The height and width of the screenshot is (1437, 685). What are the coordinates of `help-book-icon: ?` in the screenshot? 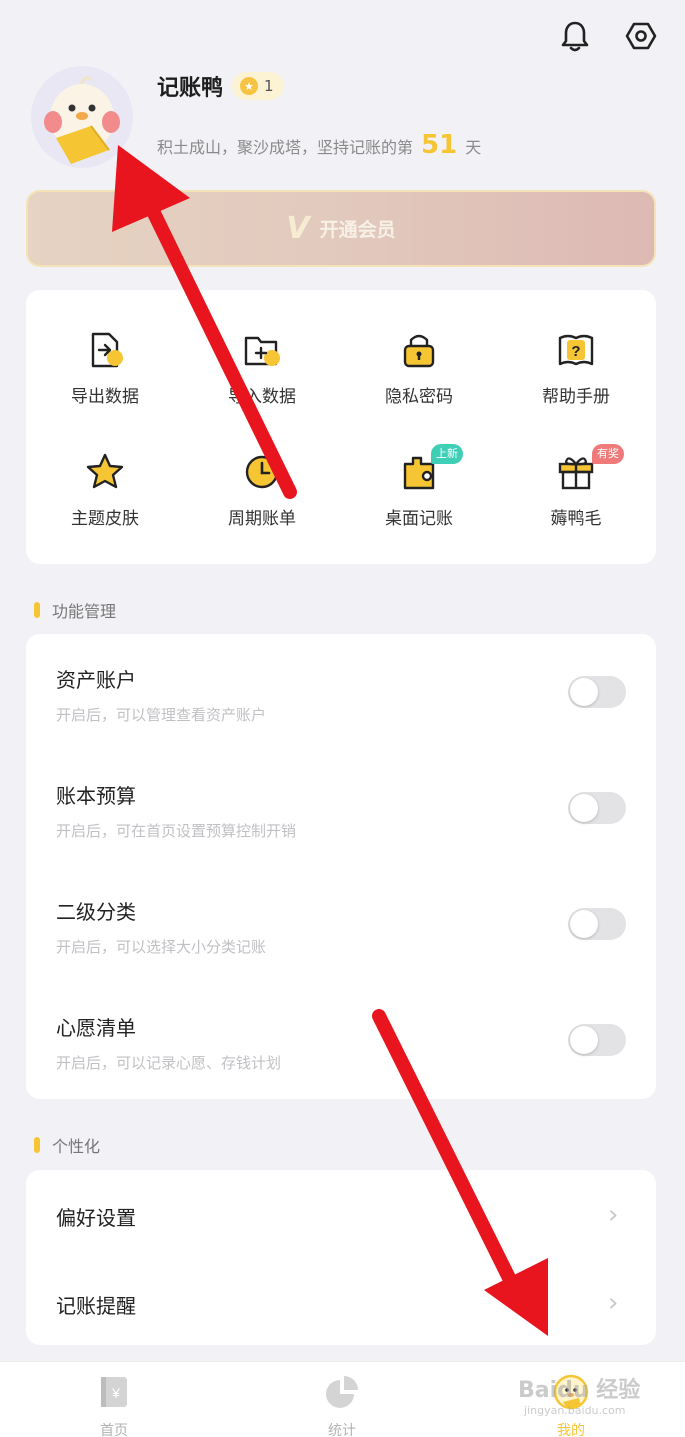 It's located at (576, 350).